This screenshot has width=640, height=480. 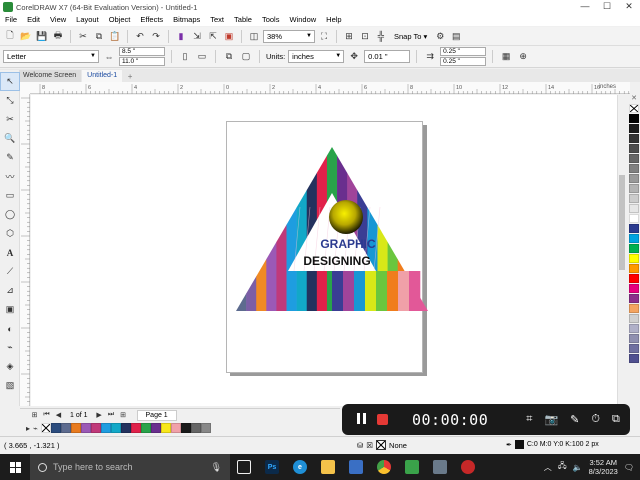 I want to click on transparency-tool-icon: ◐, so click(x=10, y=328).